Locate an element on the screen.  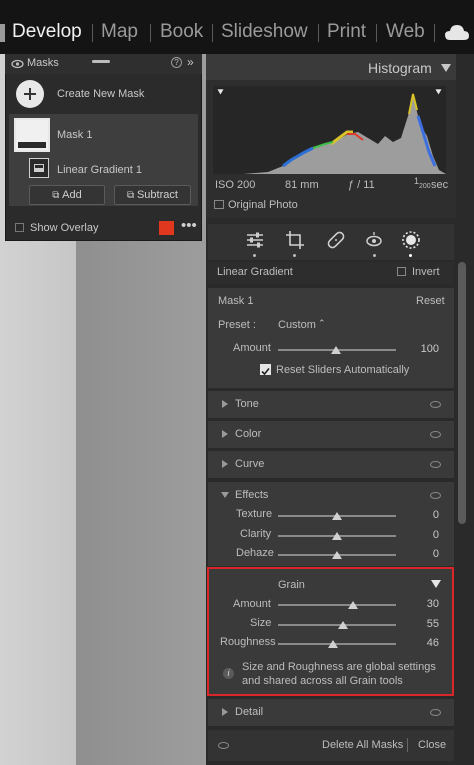
close-button: Close is located at coordinates (432, 745).